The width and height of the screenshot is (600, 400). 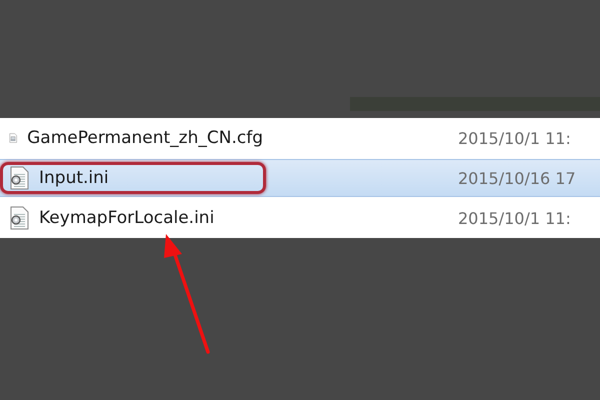 What do you see at coordinates (300, 178) in the screenshot?
I see `file-row: Input.ini 2015/10/16 17` at bounding box center [300, 178].